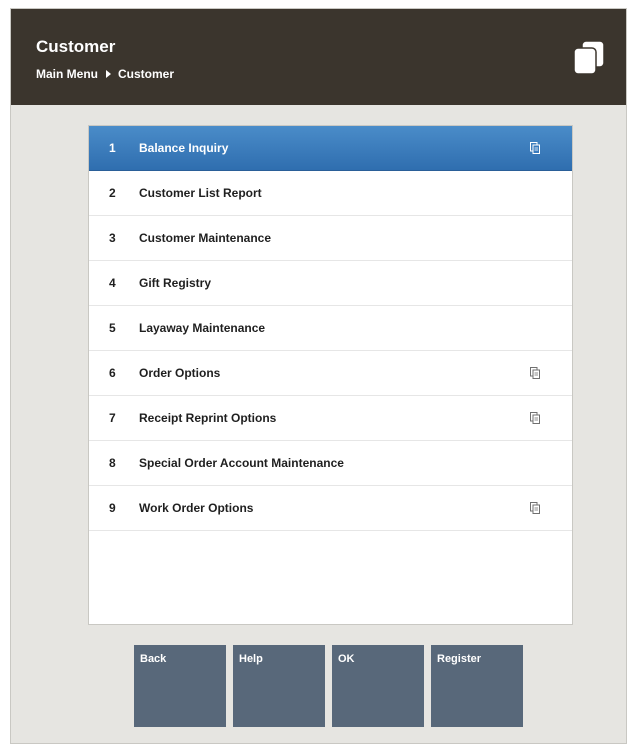  Describe the element at coordinates (196, 508) in the screenshot. I see `menu-item-label: Work Order Options` at that location.